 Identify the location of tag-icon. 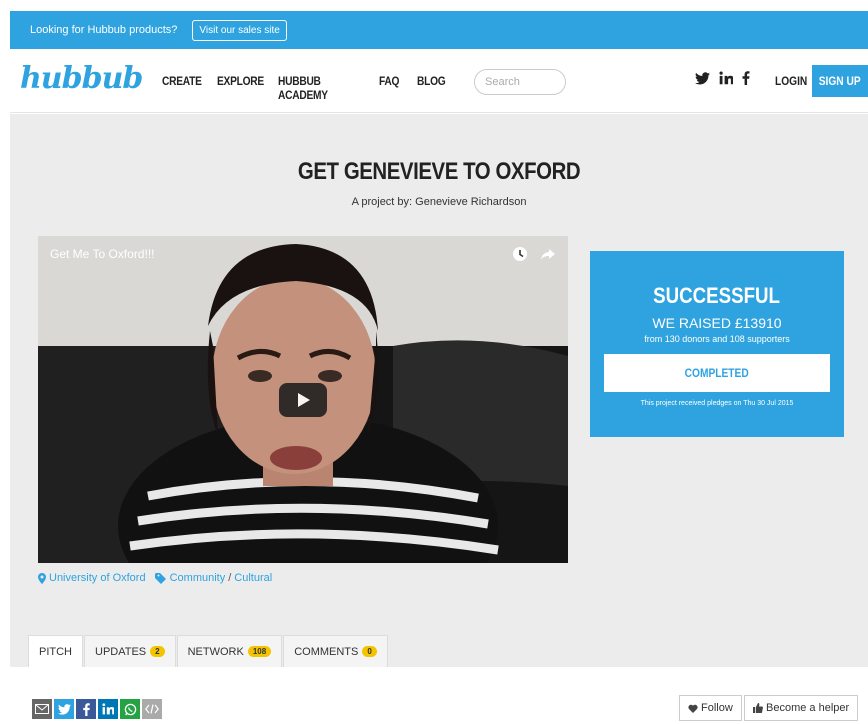
(160, 578).